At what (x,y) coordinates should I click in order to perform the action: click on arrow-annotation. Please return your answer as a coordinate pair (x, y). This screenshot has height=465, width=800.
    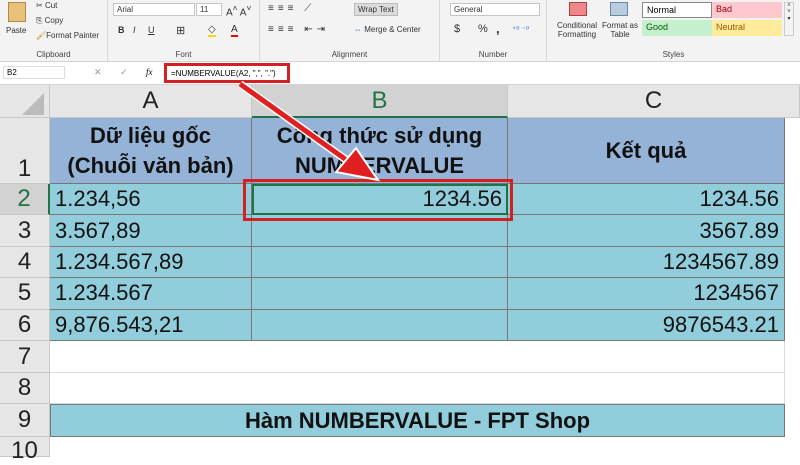
    Looking at the image, I should click on (309, 131).